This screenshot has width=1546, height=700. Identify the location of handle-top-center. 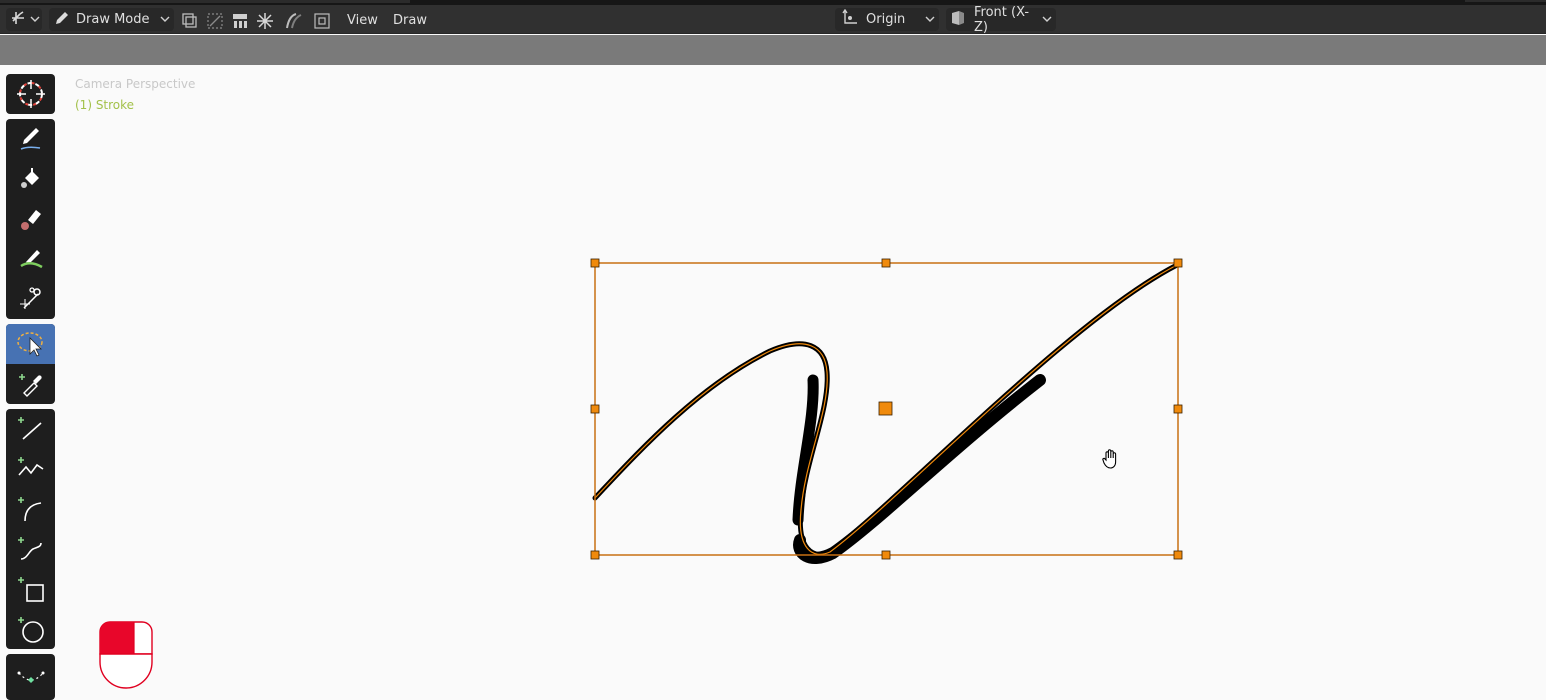
(886, 263).